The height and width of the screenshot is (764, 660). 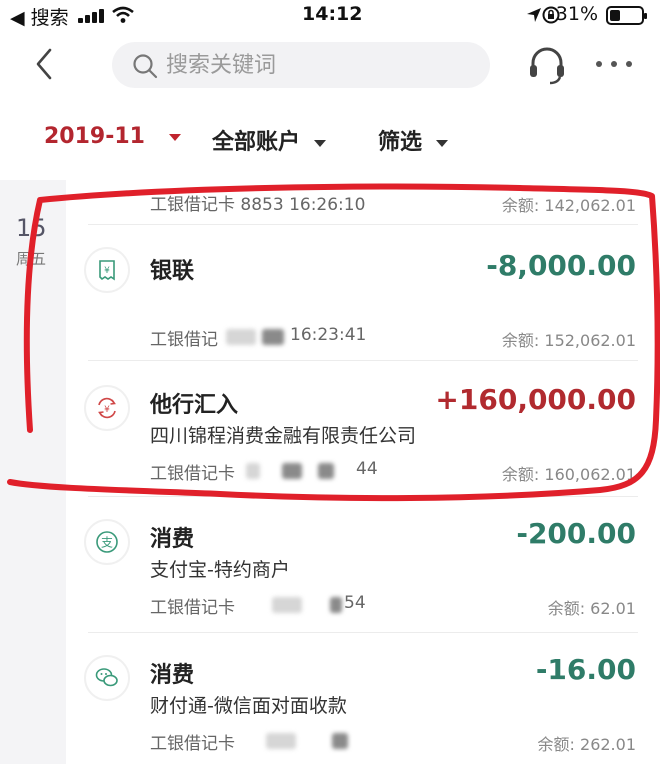 I want to click on wechat-icon, so click(x=107, y=678).